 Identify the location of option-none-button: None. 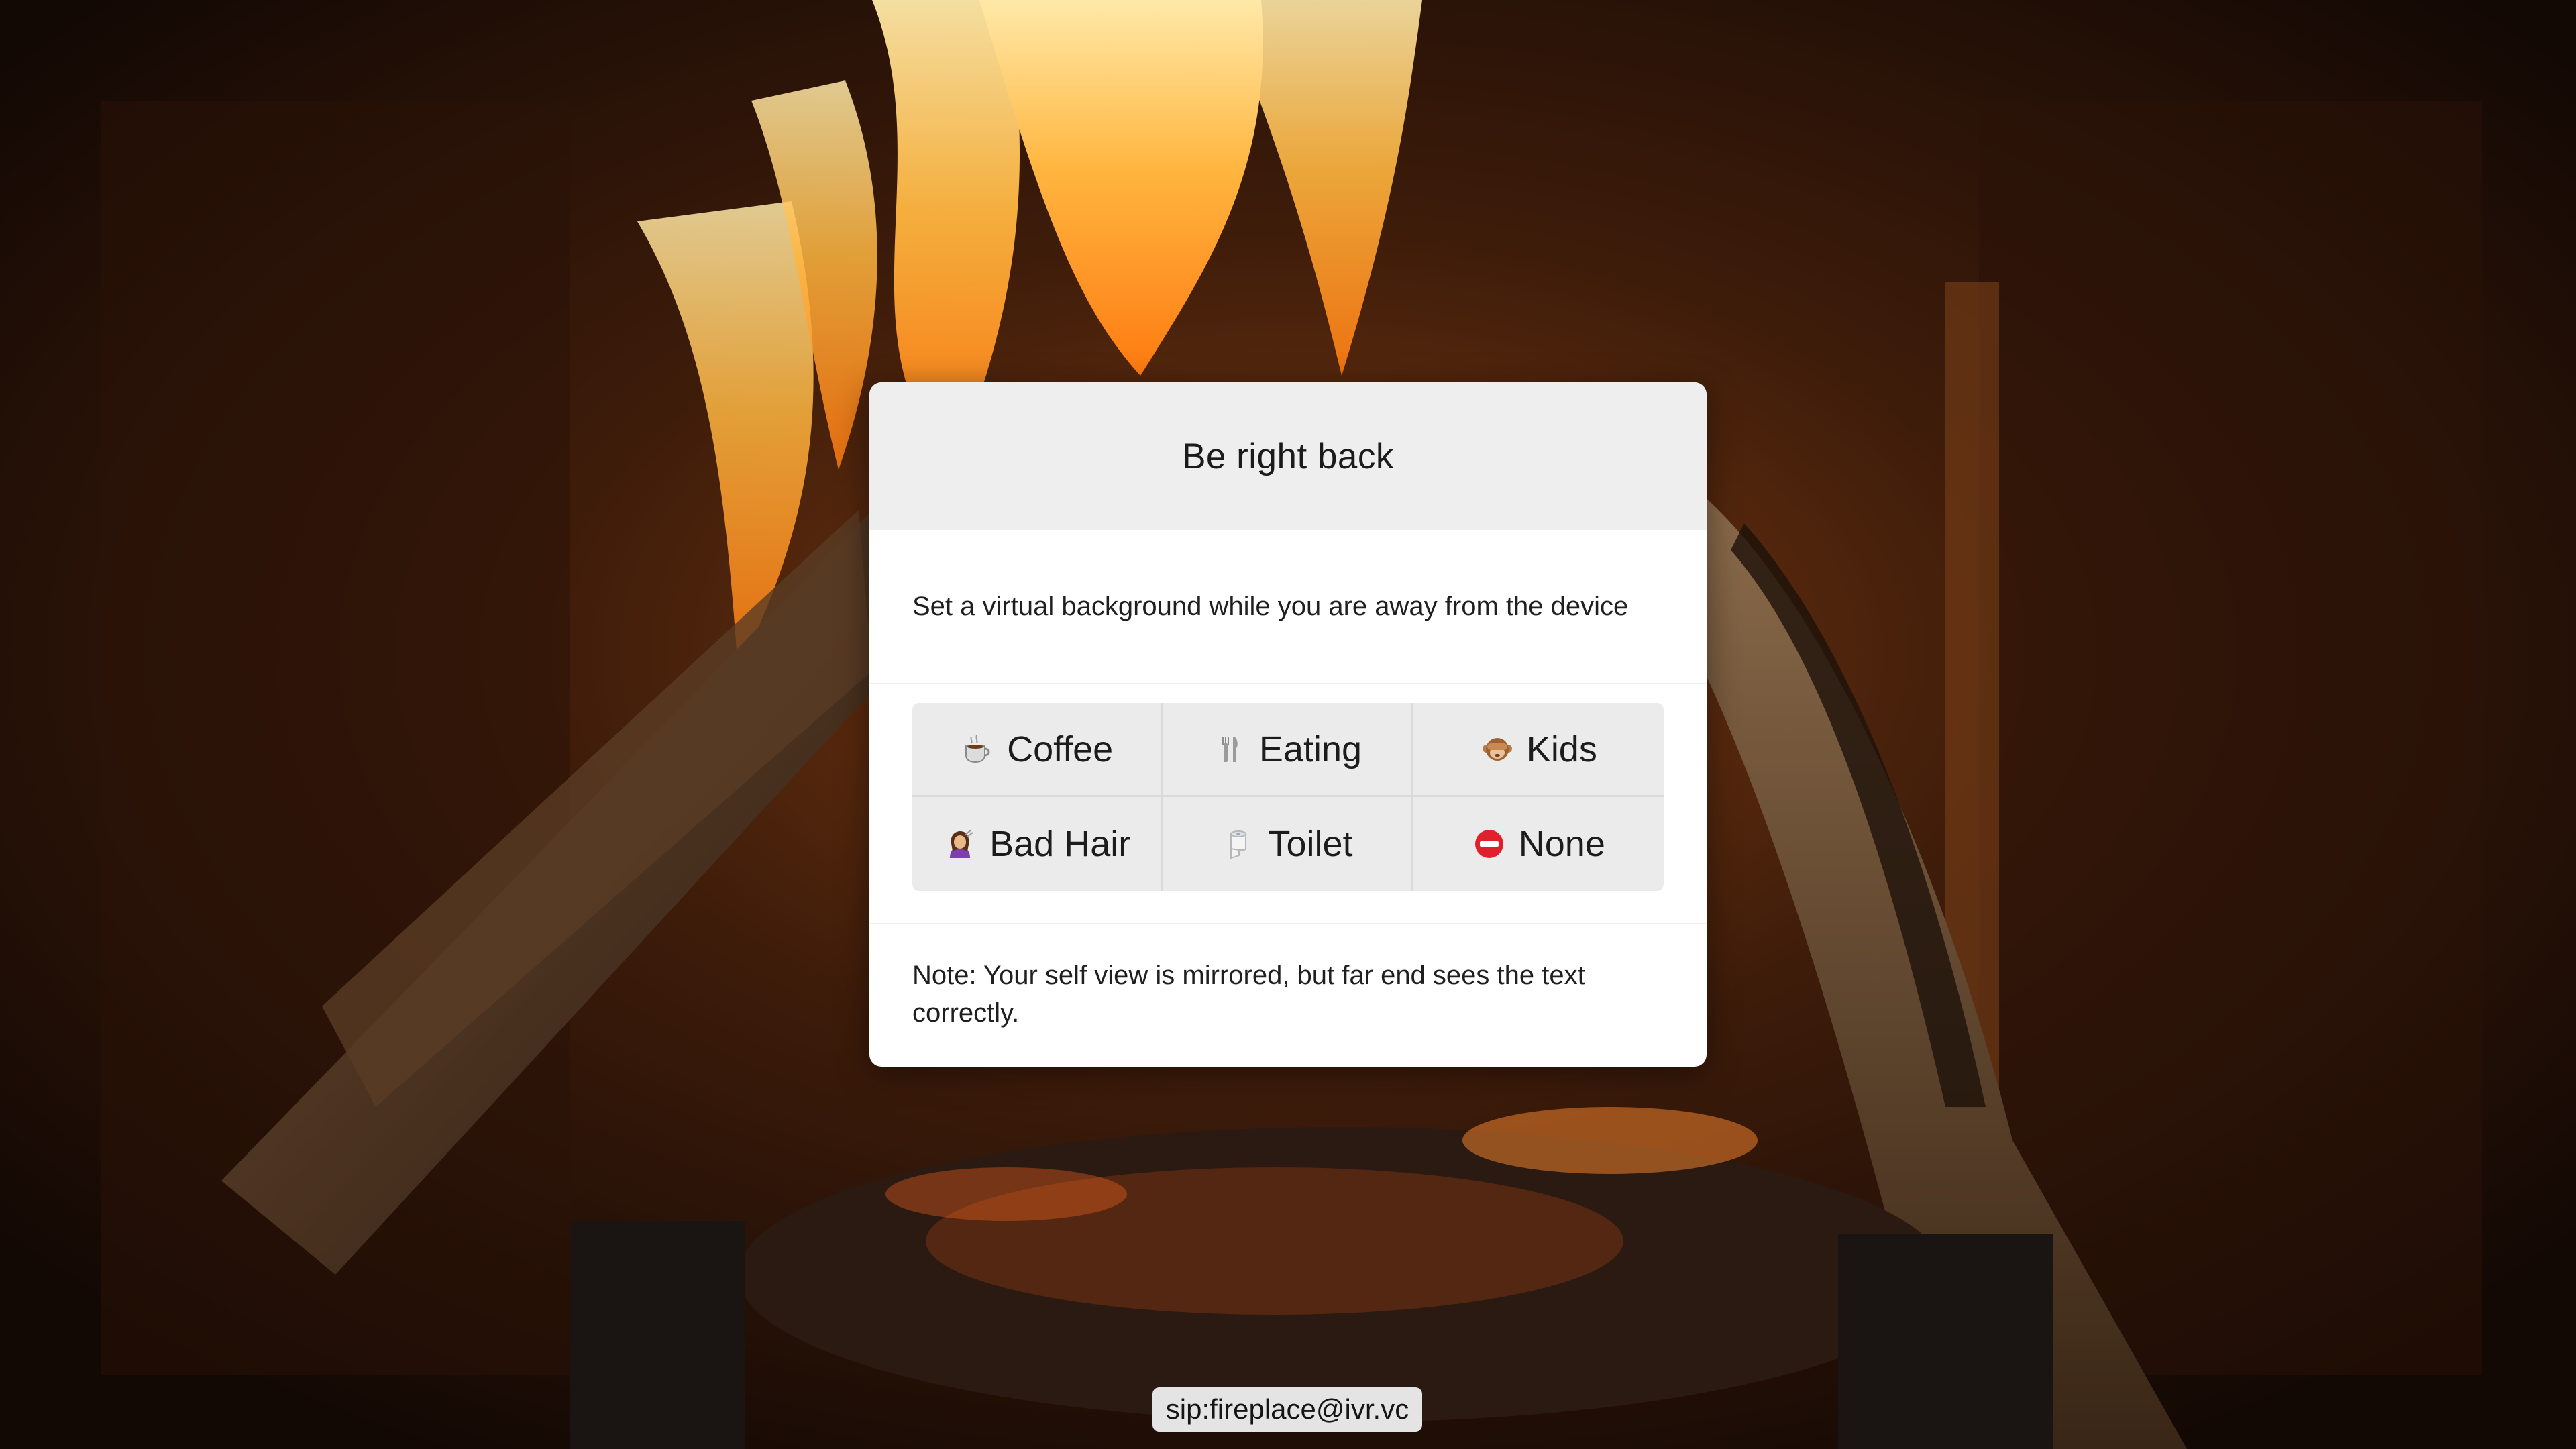
(1538, 844).